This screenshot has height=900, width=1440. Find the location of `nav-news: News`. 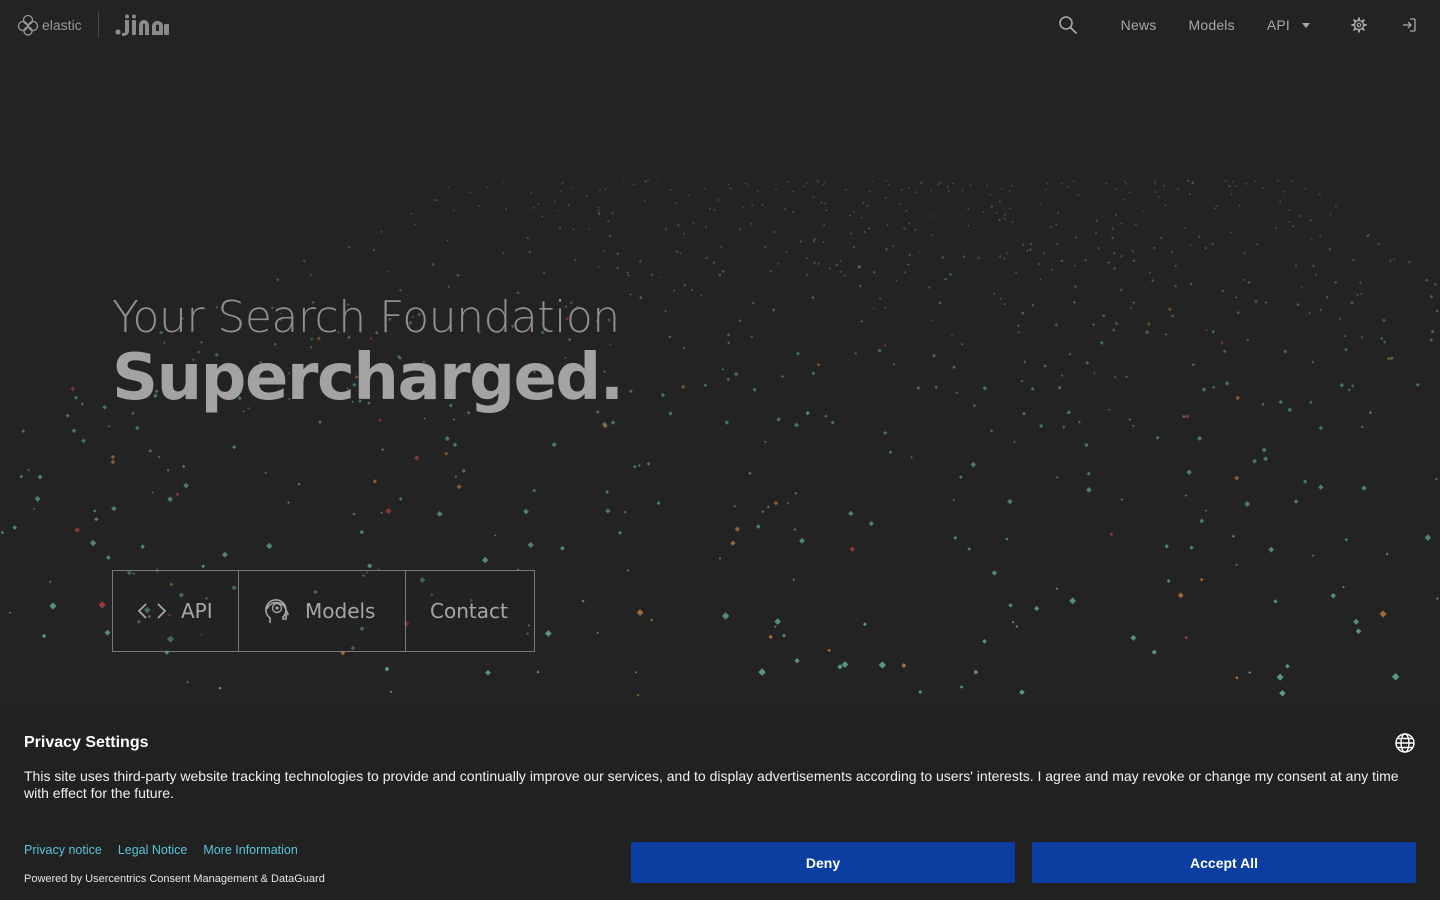

nav-news: News is located at coordinates (1139, 25).